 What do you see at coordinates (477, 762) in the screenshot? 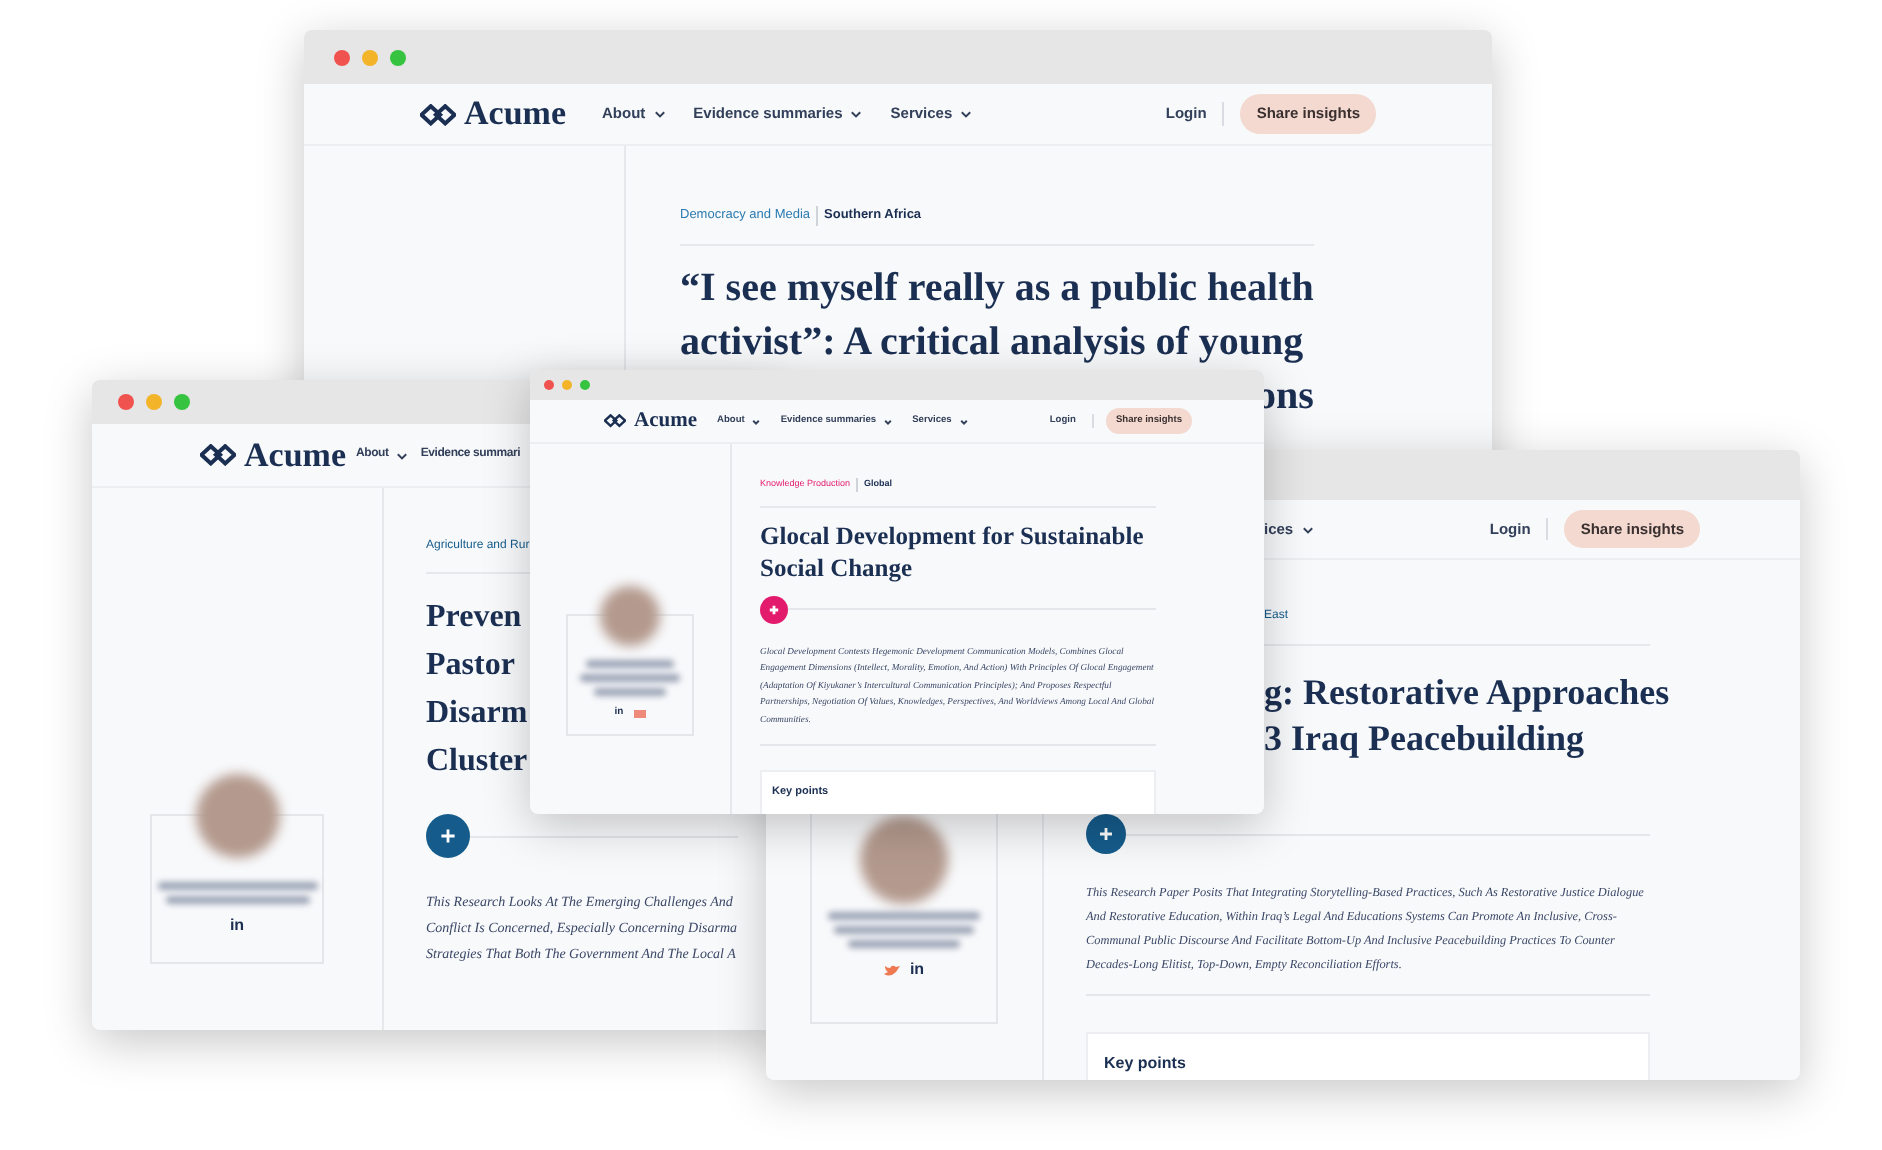
I see `article-title: Cluster` at bounding box center [477, 762].